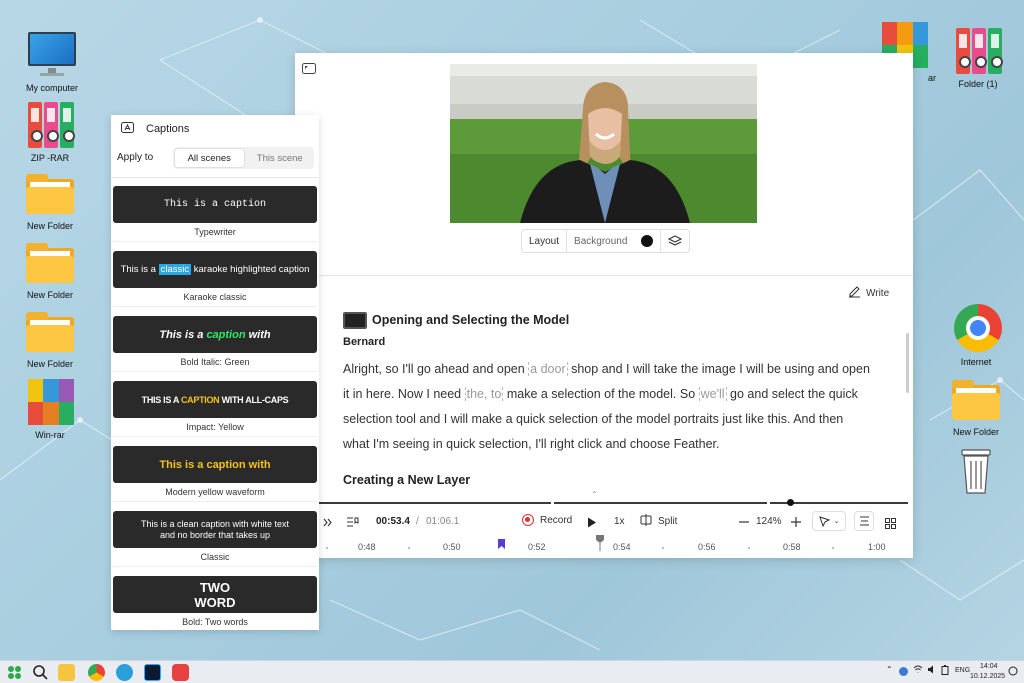  What do you see at coordinates (545, 241) in the screenshot?
I see `layout-button: Layout` at bounding box center [545, 241].